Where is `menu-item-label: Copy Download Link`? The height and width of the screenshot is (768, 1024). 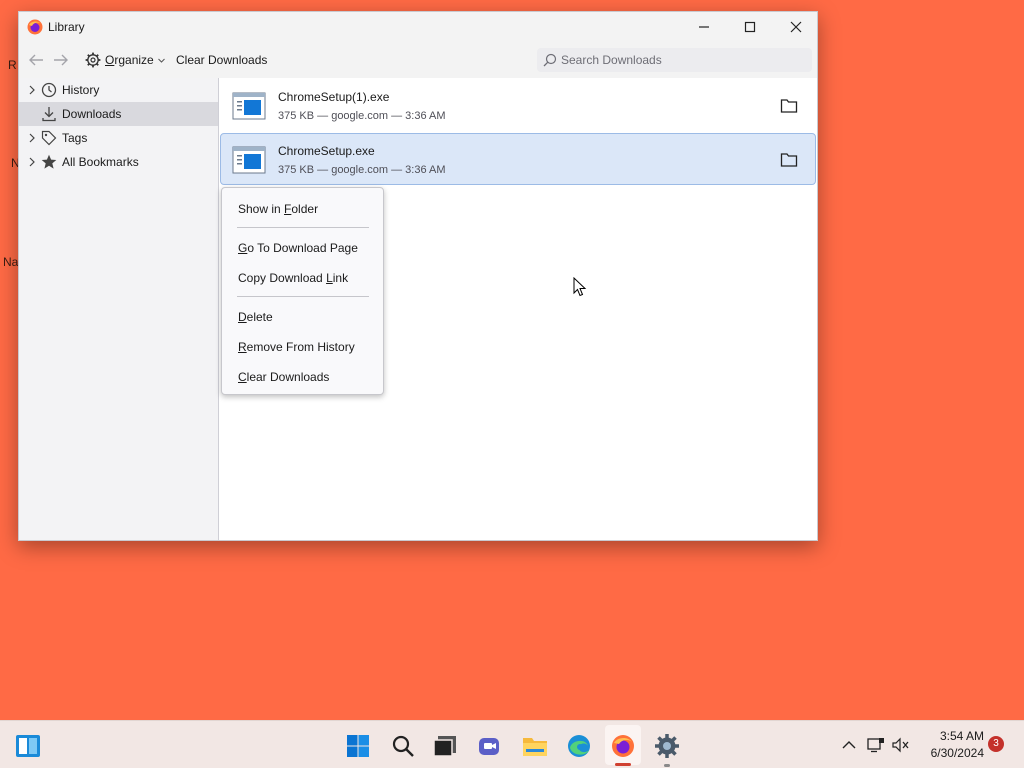
menu-item-label: Copy Download Link is located at coordinates (293, 278).